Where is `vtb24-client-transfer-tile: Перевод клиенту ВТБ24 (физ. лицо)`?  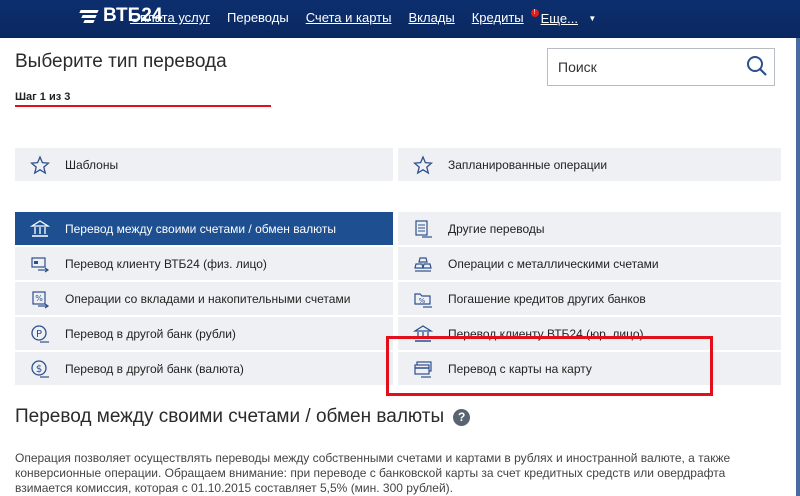
vtb24-client-transfer-tile: Перевод клиенту ВТБ24 (физ. лицо) is located at coordinates (204, 263).